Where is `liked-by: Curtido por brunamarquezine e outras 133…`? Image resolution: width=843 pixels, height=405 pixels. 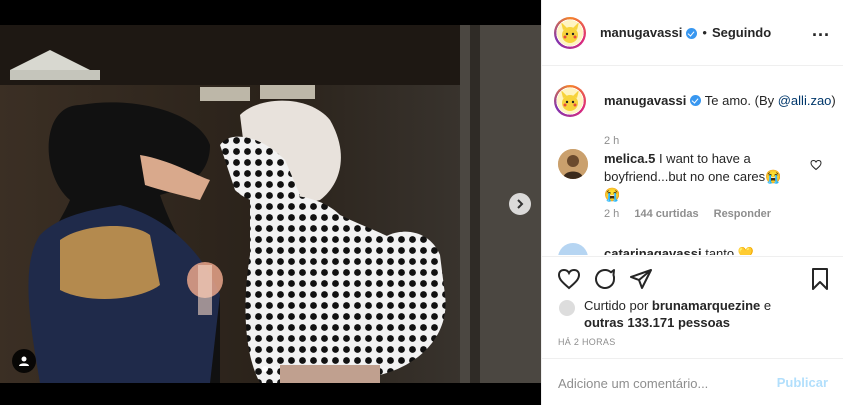
liked-by: Curtido por brunamarquezine e outras 133… is located at coordinates (698, 314).